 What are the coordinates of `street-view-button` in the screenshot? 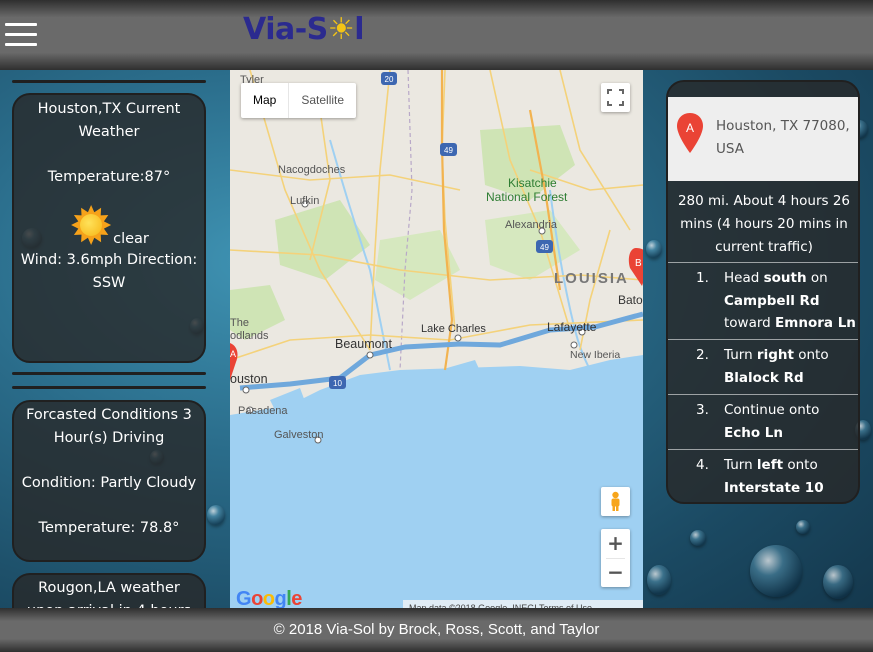 It's located at (615, 501).